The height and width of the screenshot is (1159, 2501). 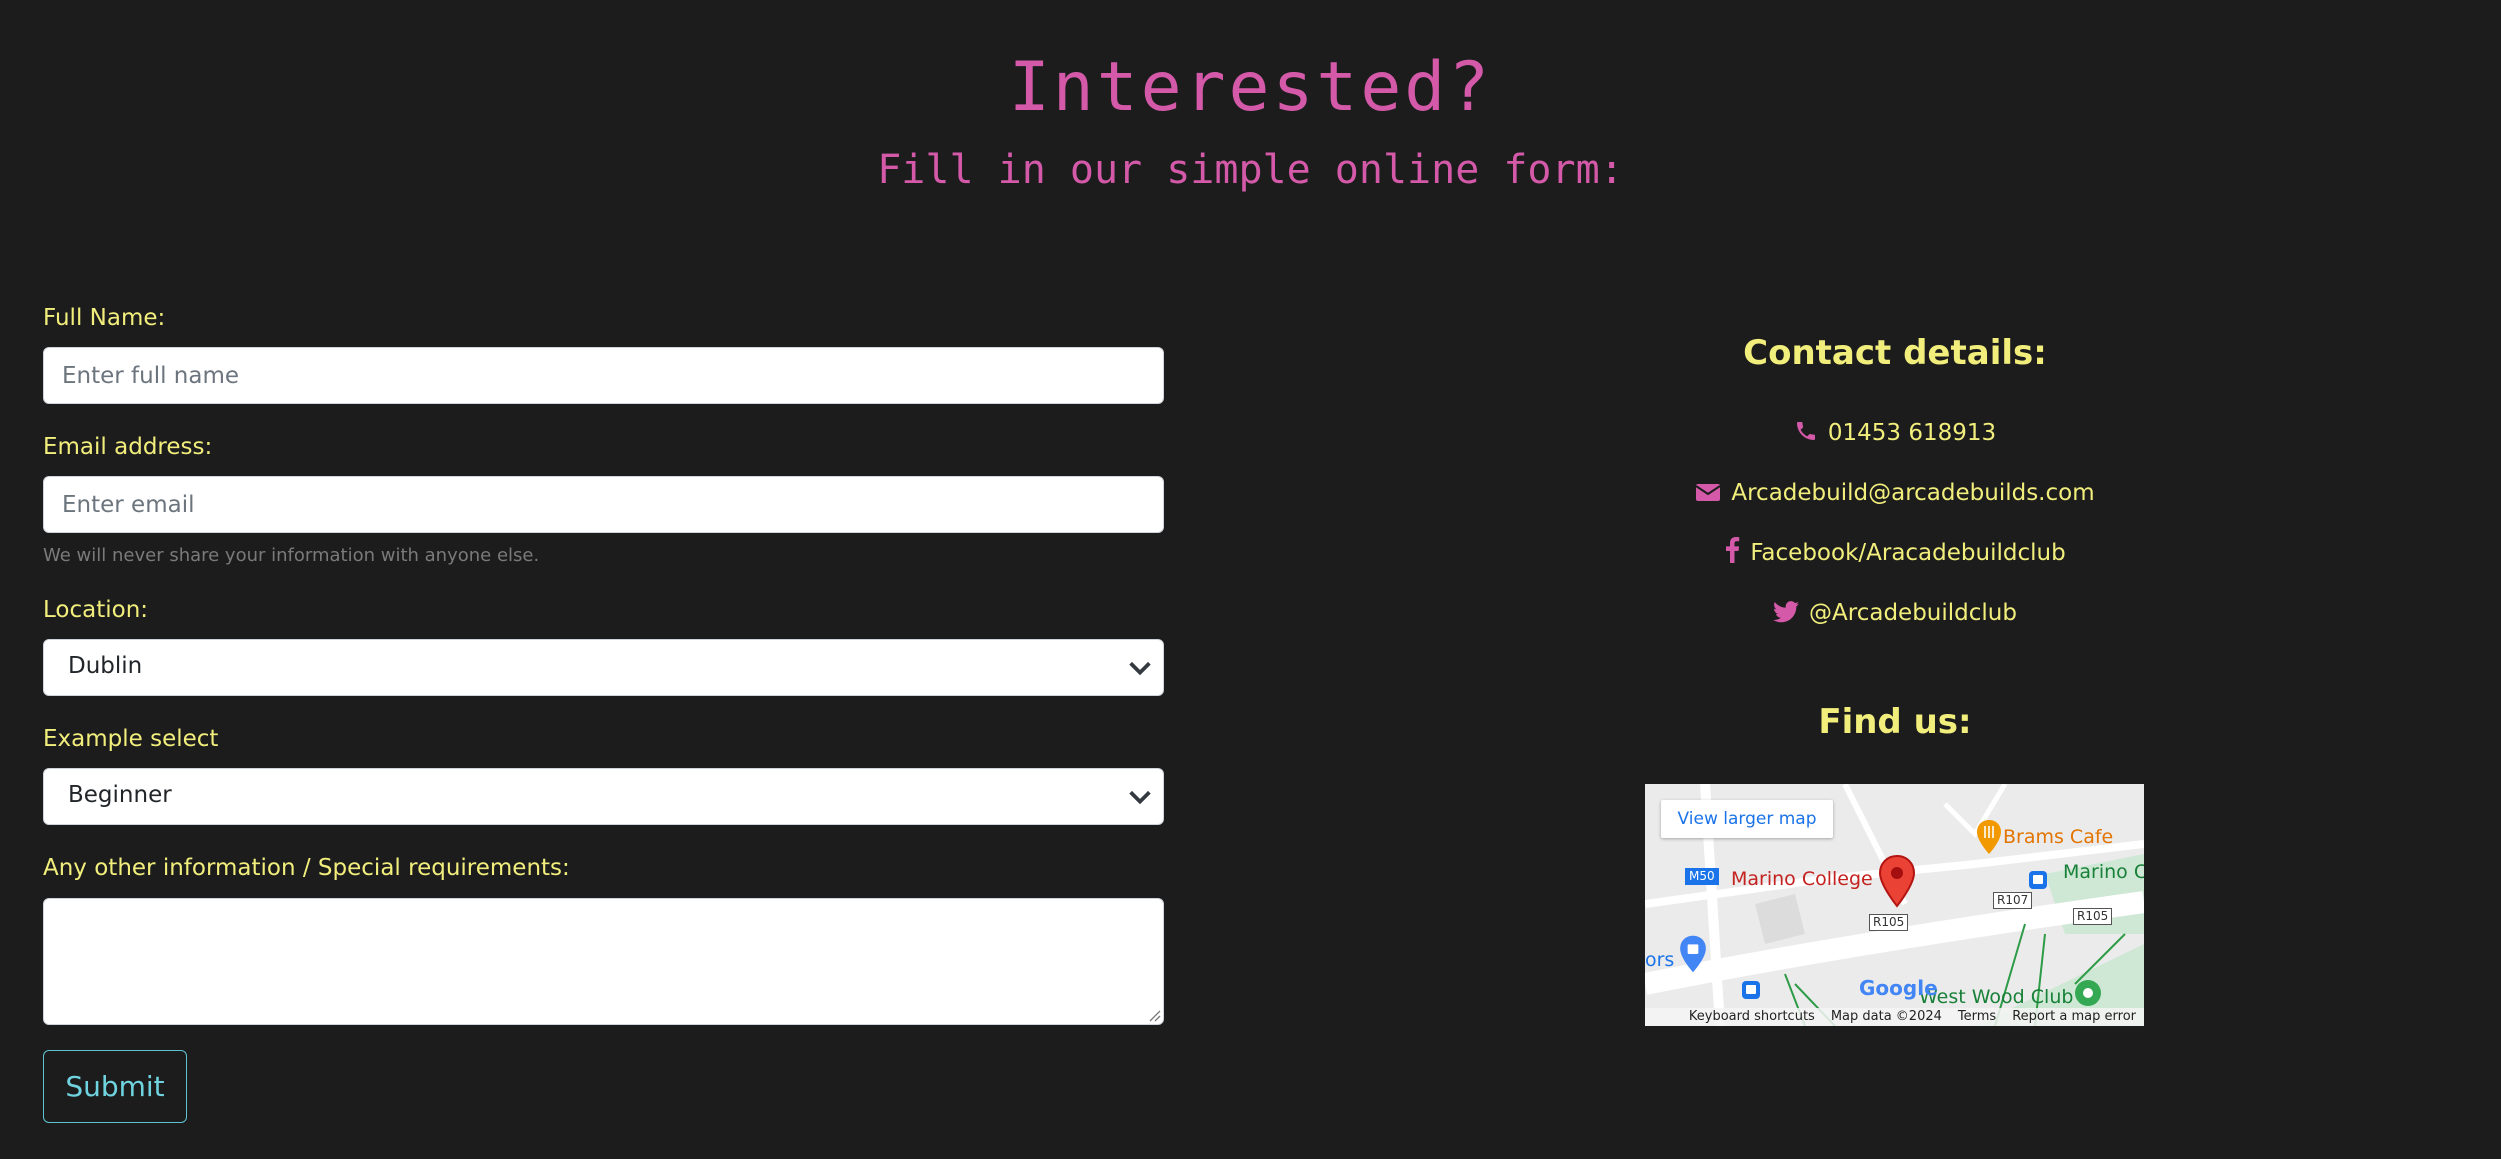 What do you see at coordinates (1895, 722) in the screenshot?
I see `find-us-heading: Find us:` at bounding box center [1895, 722].